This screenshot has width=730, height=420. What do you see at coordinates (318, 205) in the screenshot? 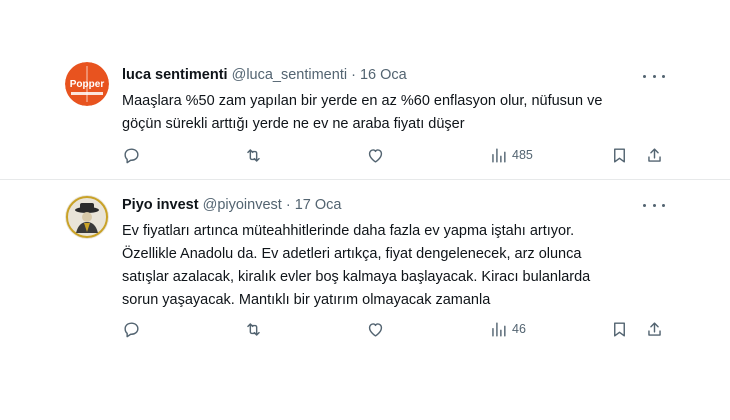
I see `tweet-date: 17 Oca` at bounding box center [318, 205].